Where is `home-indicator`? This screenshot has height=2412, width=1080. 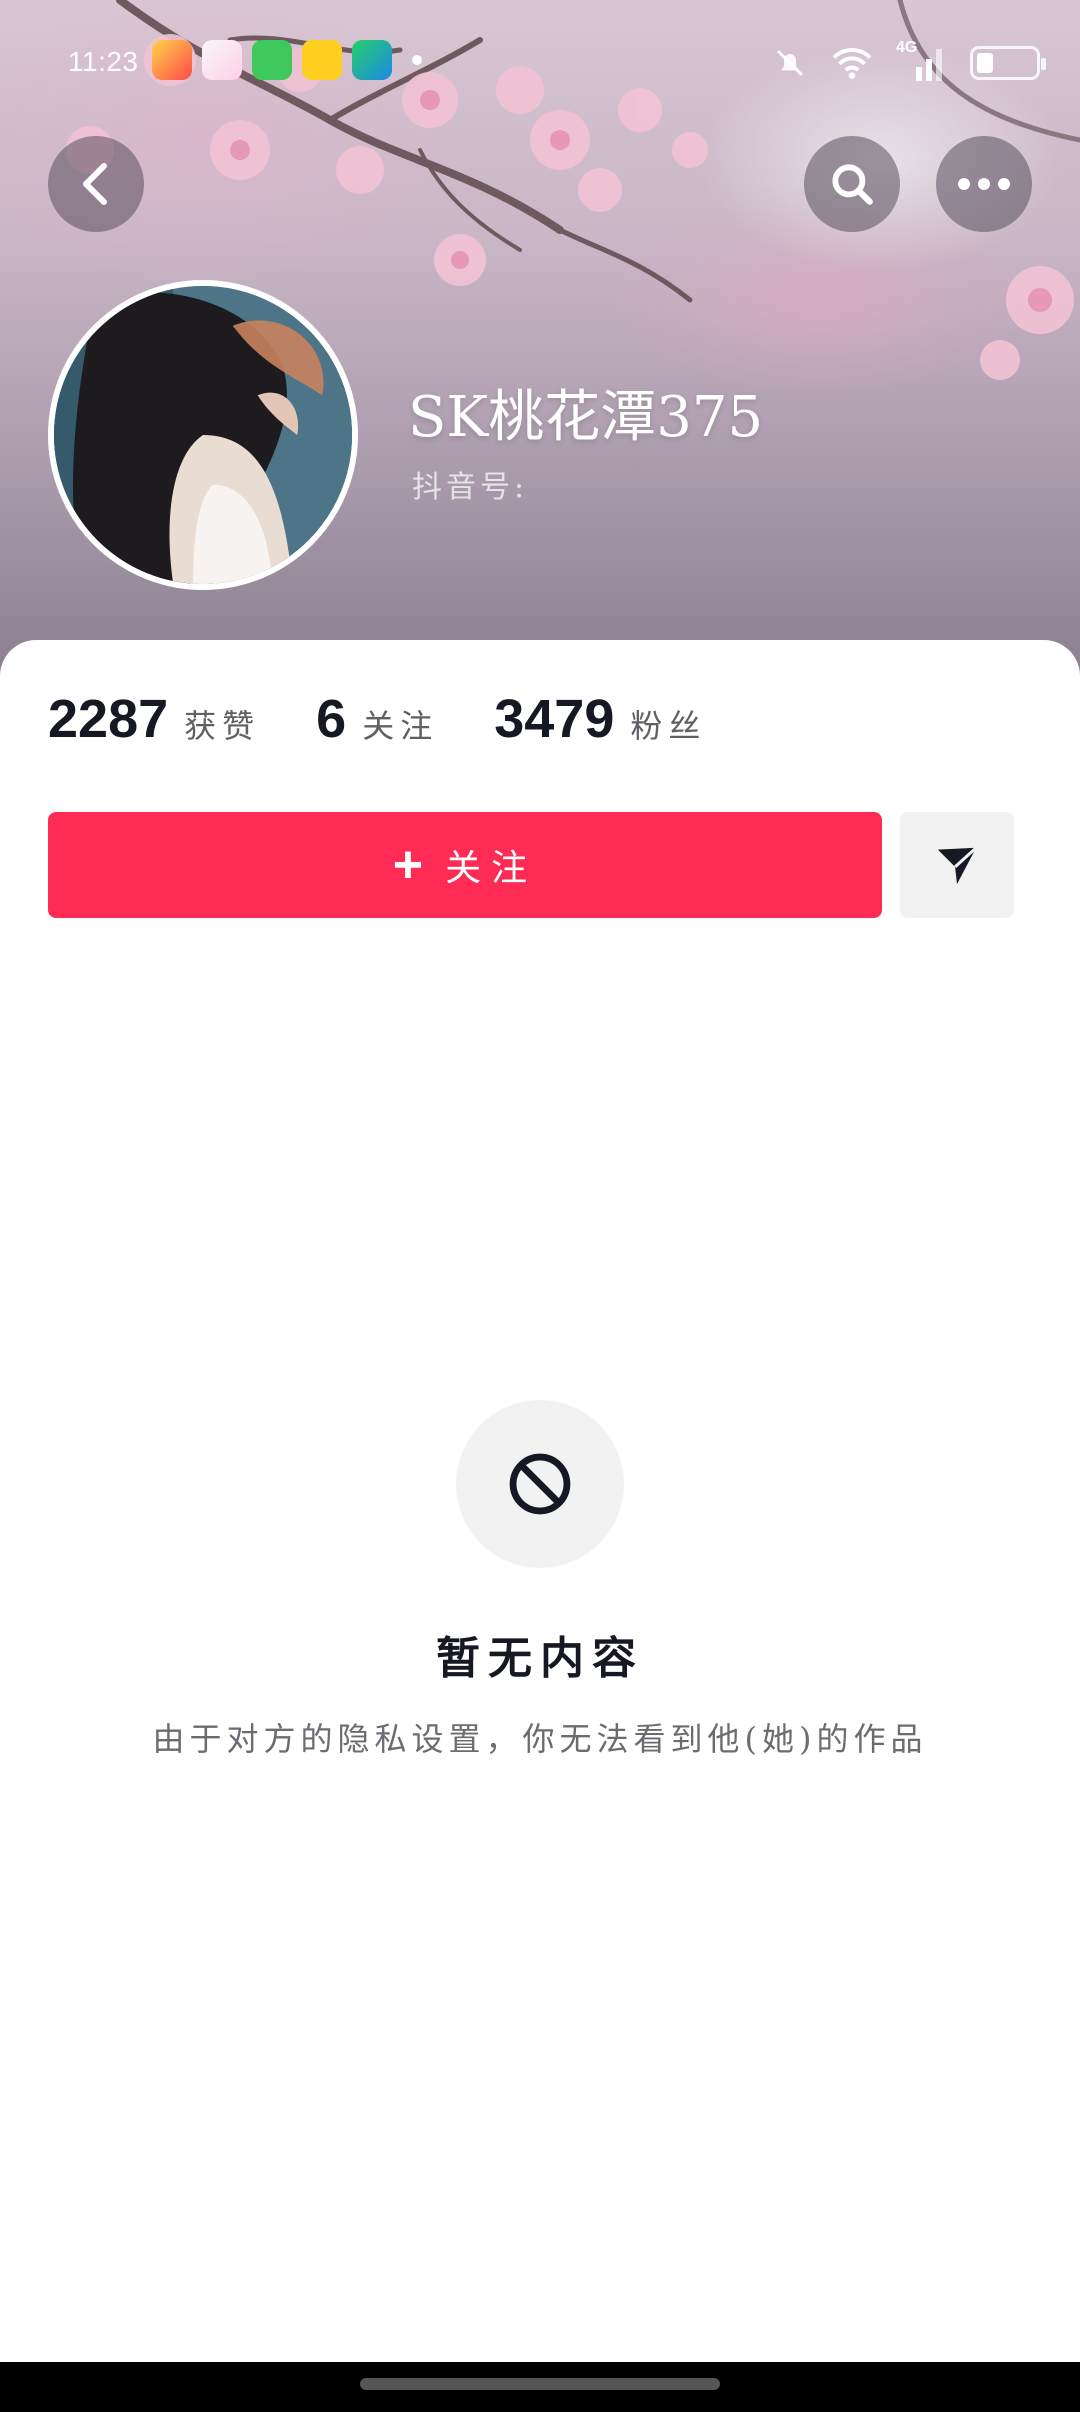 home-indicator is located at coordinates (540, 2384).